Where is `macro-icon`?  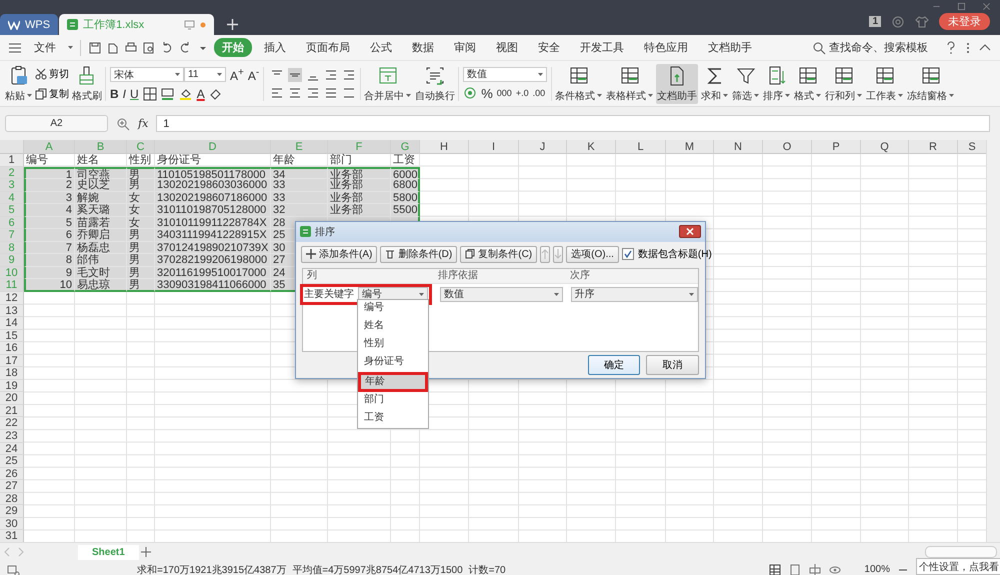 macro-icon is located at coordinates (13, 568).